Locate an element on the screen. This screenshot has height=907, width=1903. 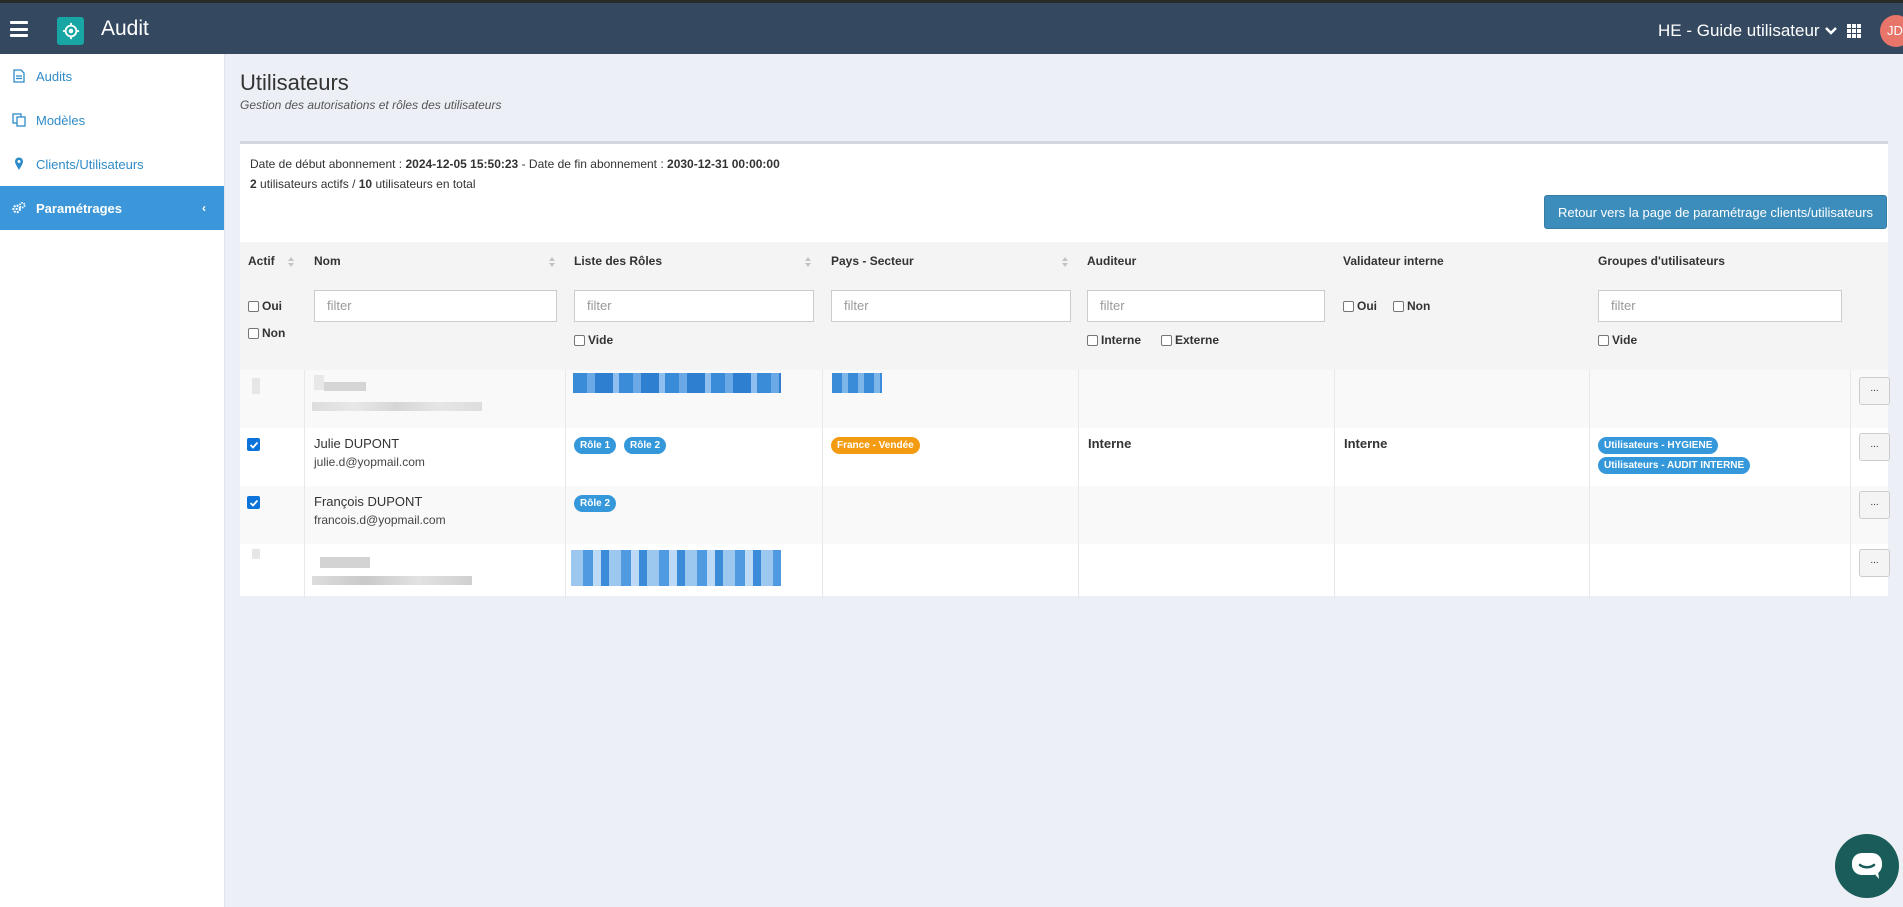
sidebar-item-label: Audits is located at coordinates (54, 76).